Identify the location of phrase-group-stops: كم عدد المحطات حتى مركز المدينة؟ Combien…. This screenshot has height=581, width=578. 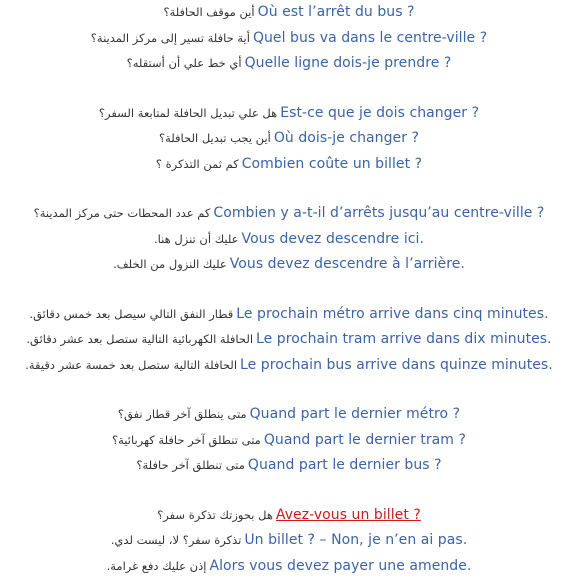
(289, 239).